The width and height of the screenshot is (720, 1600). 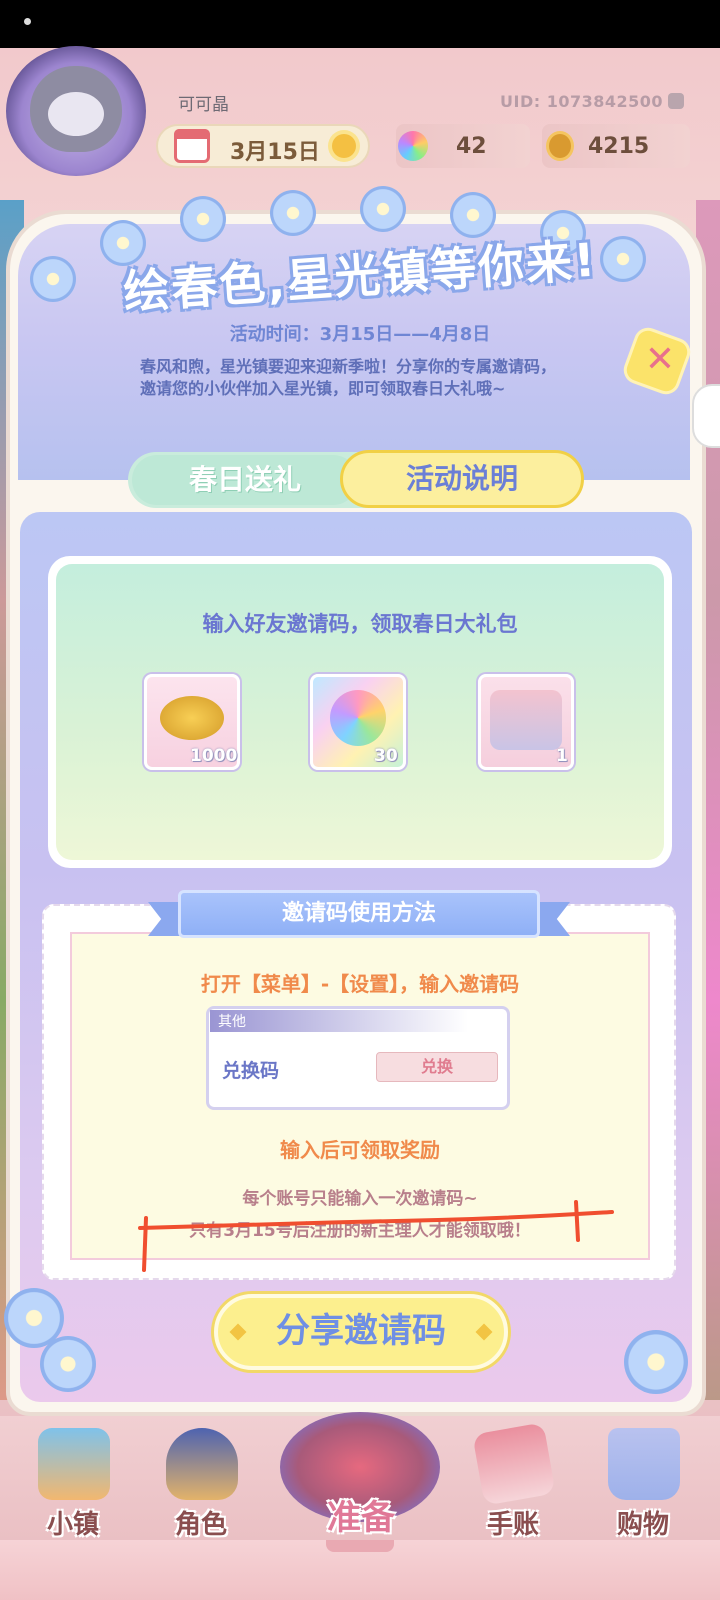 What do you see at coordinates (471, 146) in the screenshot?
I see `gem-count: 42` at bounding box center [471, 146].